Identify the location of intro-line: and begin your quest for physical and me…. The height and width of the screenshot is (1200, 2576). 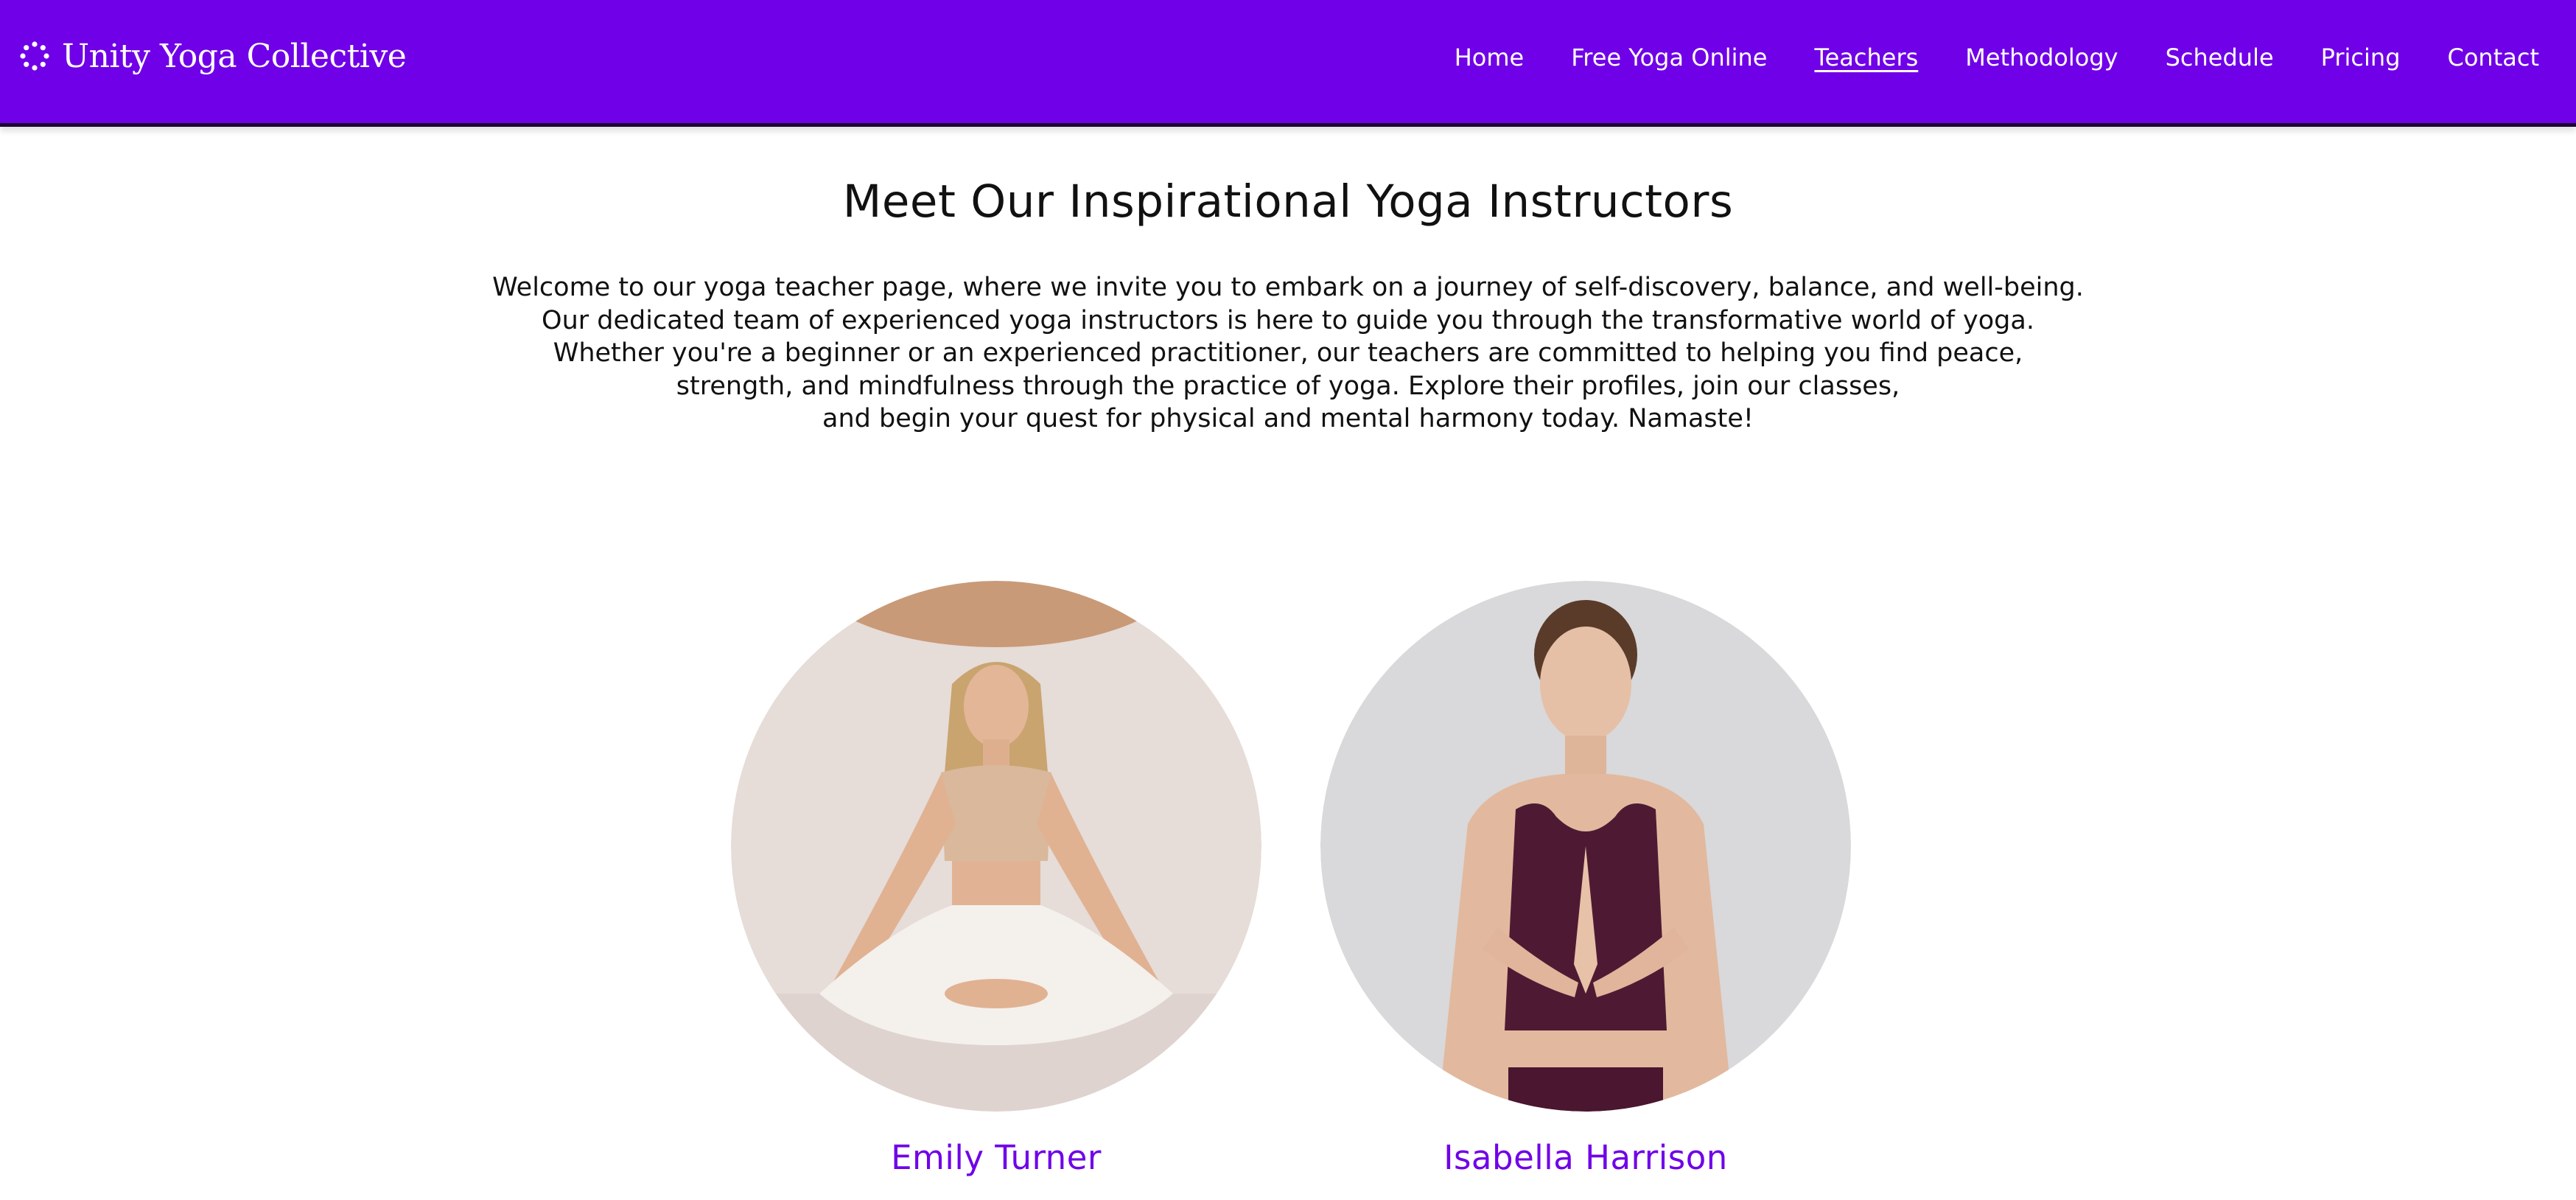
(1288, 418).